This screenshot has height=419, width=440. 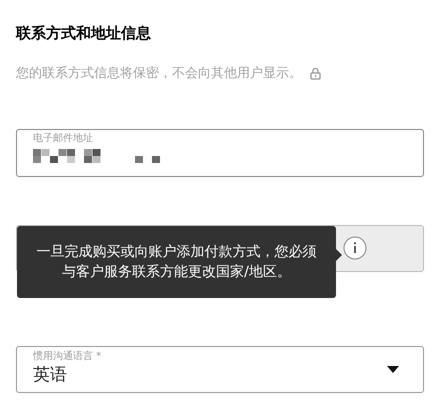 I want to click on tooltip-text: 一旦完成购买或向账户添加付款方式，您必须与客户服务联系方能更改国家/地区。, so click(x=177, y=262).